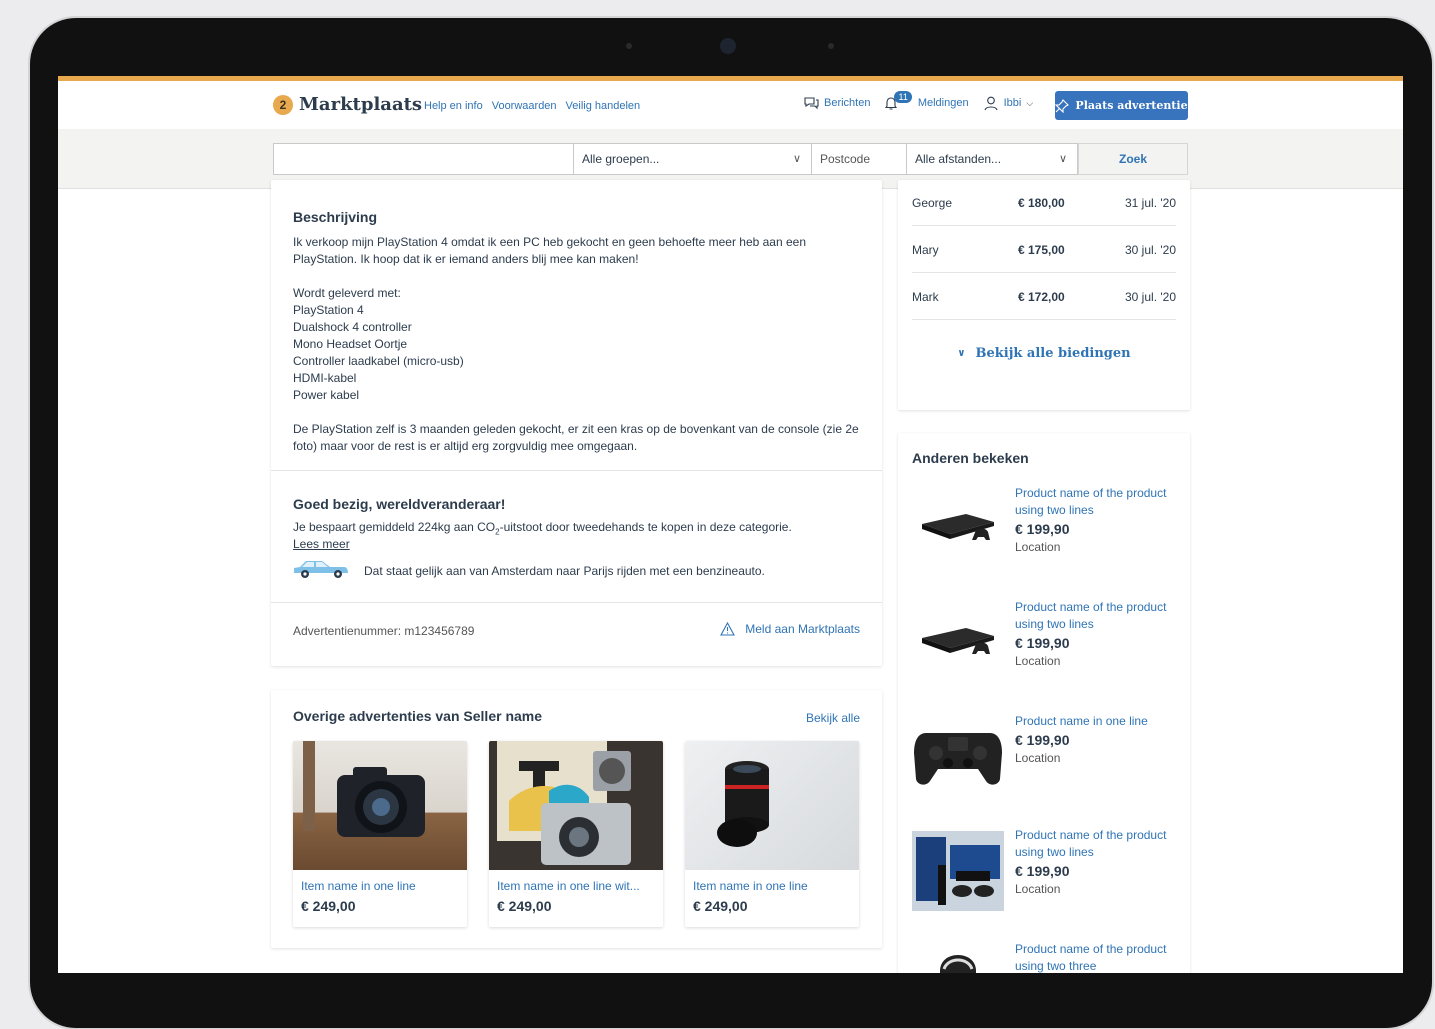 The image size is (1435, 1029). What do you see at coordinates (859, 159) in the screenshot?
I see `postcode-input: Postcode` at bounding box center [859, 159].